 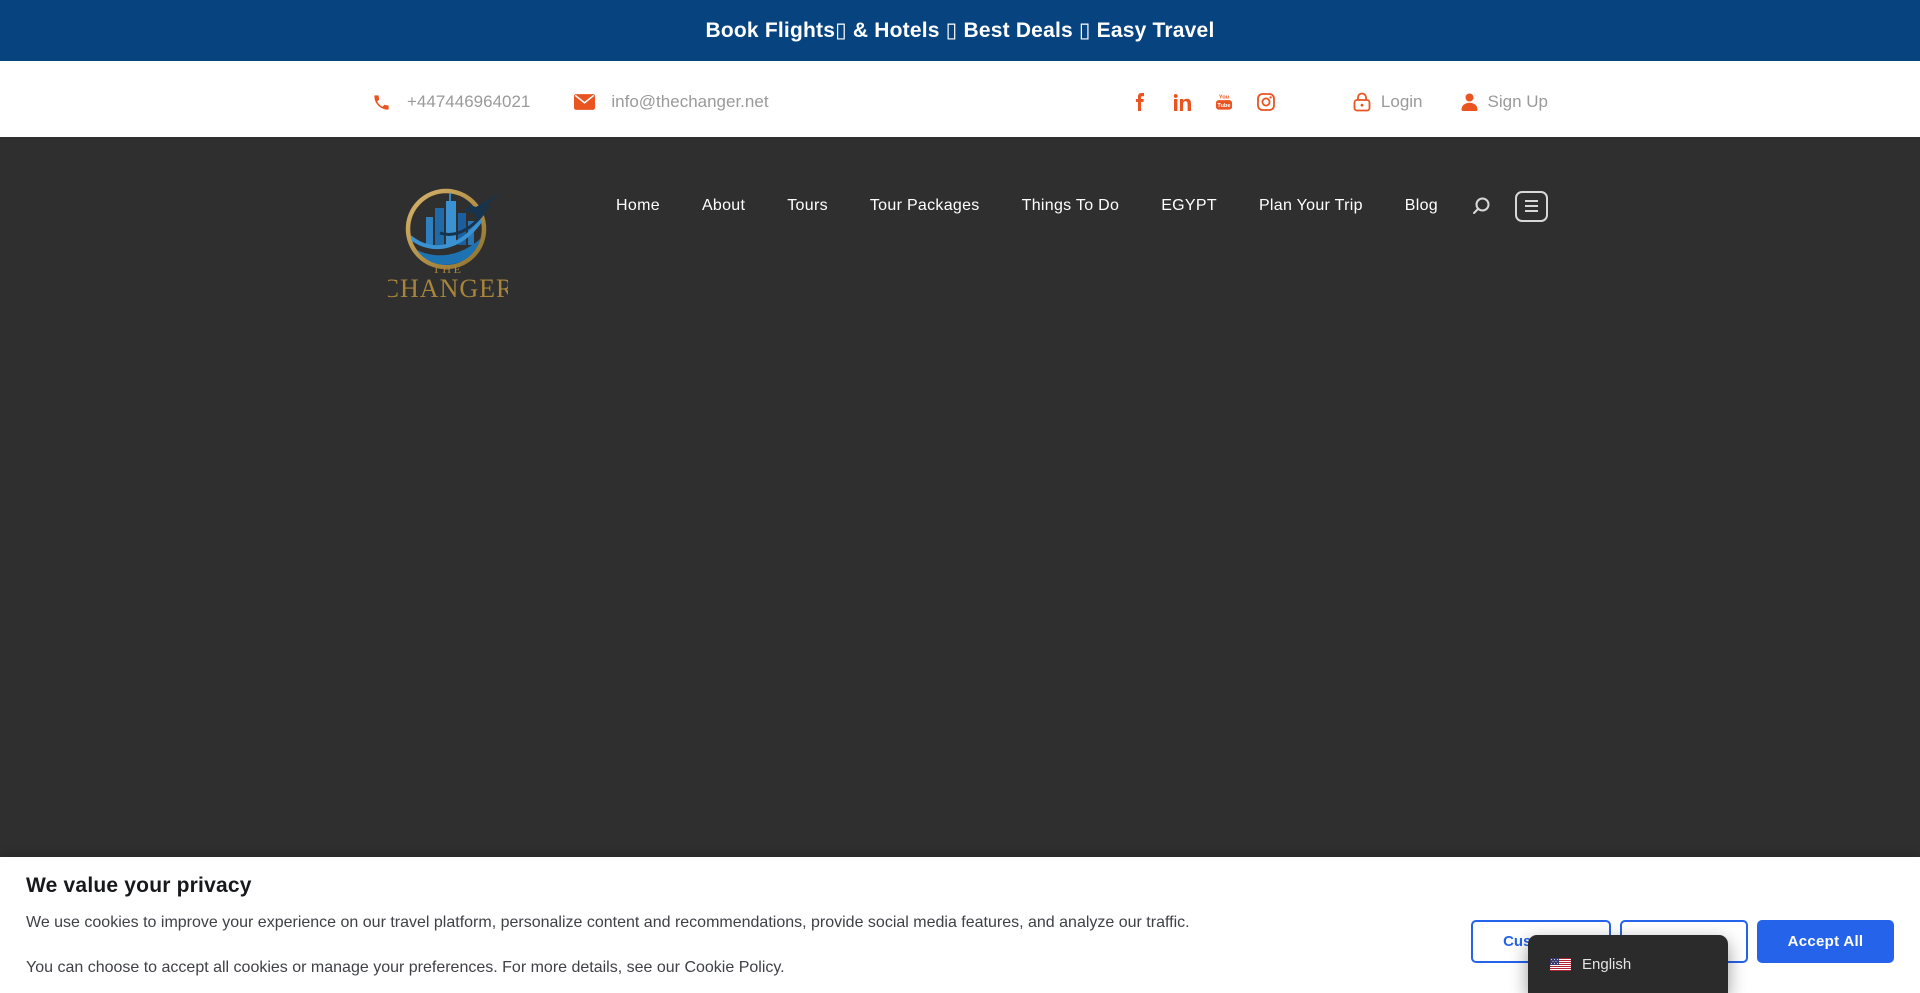 What do you see at coordinates (1266, 102) in the screenshot?
I see `instagram-icon` at bounding box center [1266, 102].